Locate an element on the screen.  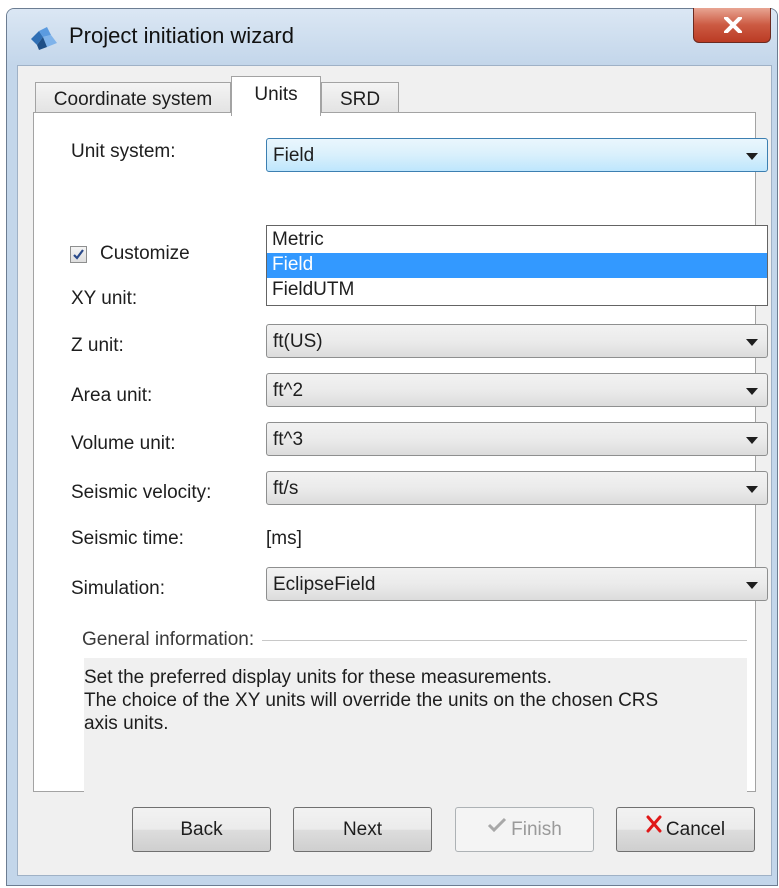
seismic-time-label: Seismic time: is located at coordinates (127, 538).